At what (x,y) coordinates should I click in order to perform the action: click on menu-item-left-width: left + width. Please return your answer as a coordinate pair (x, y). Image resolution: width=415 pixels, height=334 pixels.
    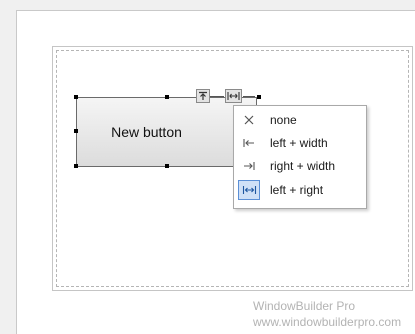
    Looking at the image, I should click on (300, 143).